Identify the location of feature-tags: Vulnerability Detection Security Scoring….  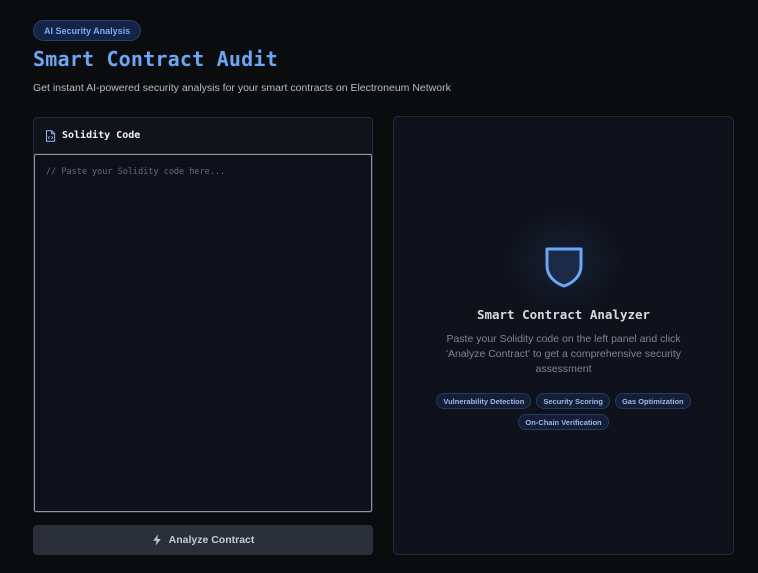
(563, 411).